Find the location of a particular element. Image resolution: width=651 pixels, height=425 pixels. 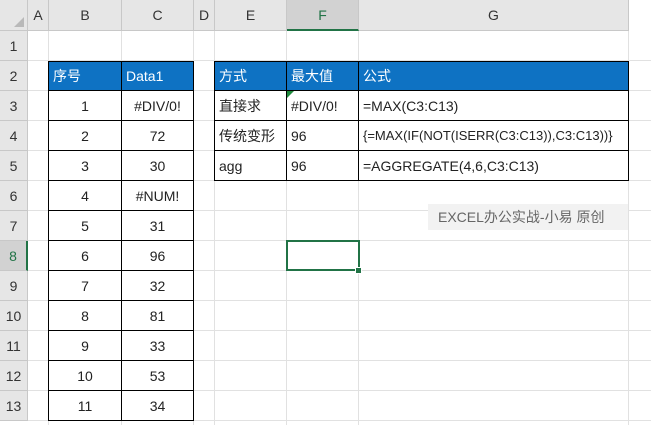

table1-cell: 2 is located at coordinates (85, 136).